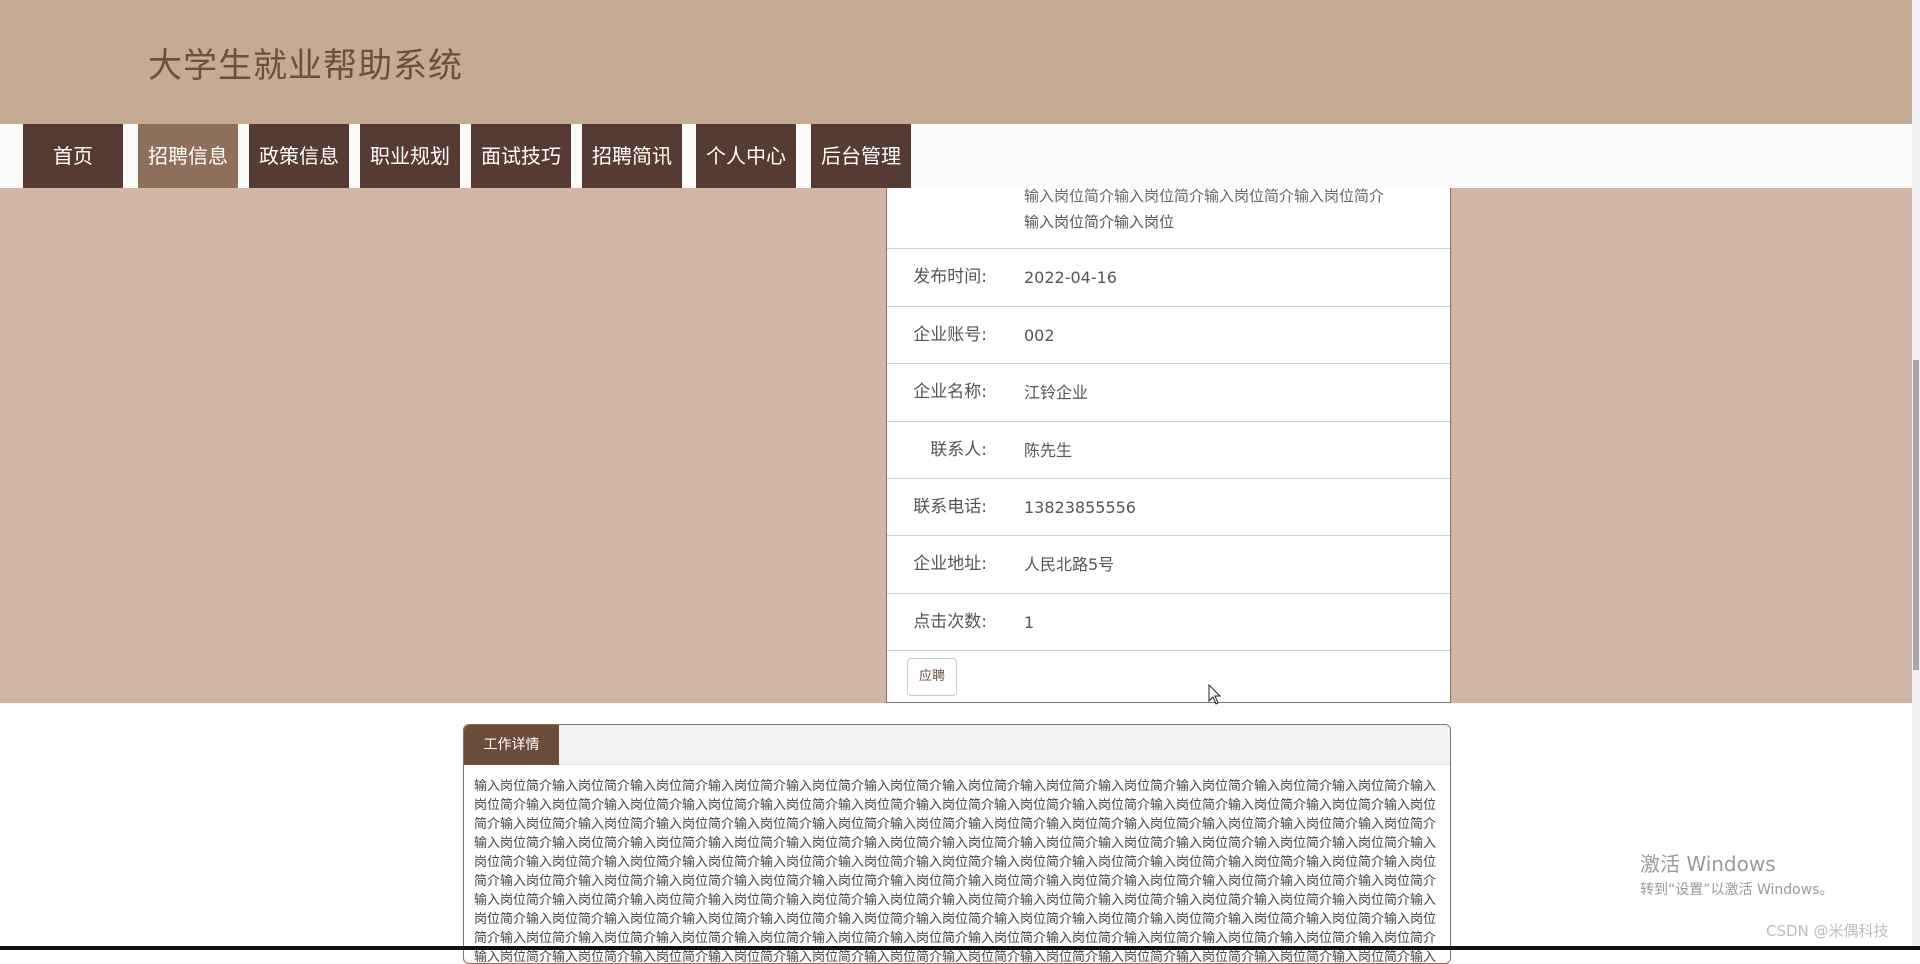 This screenshot has height=964, width=1920. What do you see at coordinates (1168, 392) in the screenshot?
I see `field-company-name: 企业名称: 江铃企业` at bounding box center [1168, 392].